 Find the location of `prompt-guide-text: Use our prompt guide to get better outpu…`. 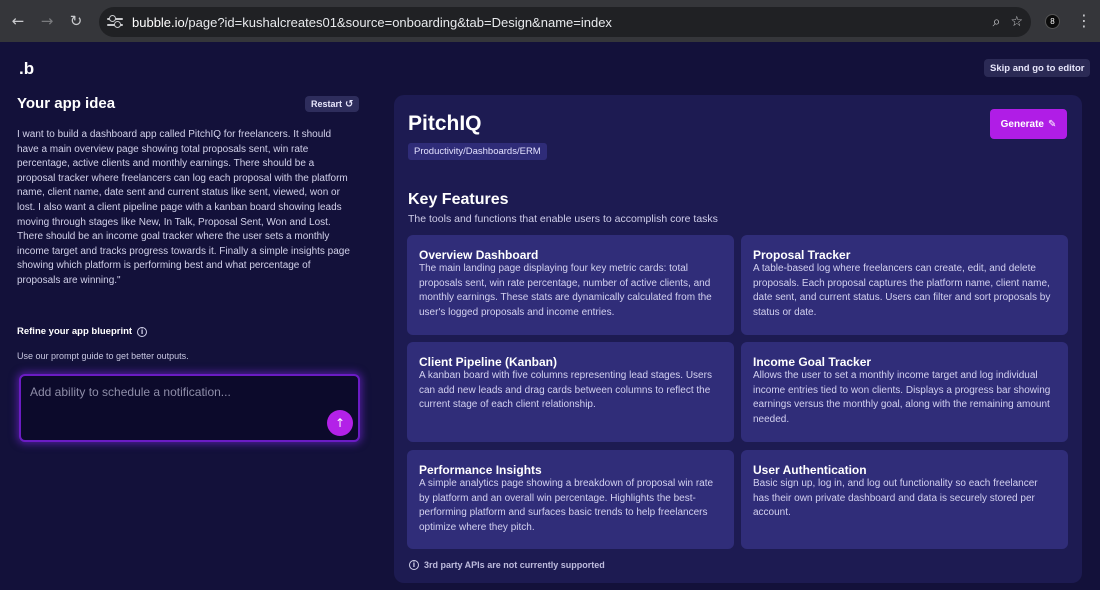

prompt-guide-text: Use our prompt guide to get better outpu… is located at coordinates (103, 356).